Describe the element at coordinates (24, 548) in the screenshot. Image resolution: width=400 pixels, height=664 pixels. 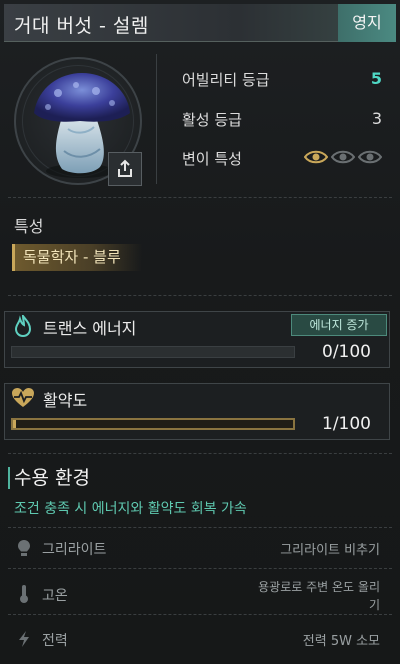
I see `bulb-icon` at that location.